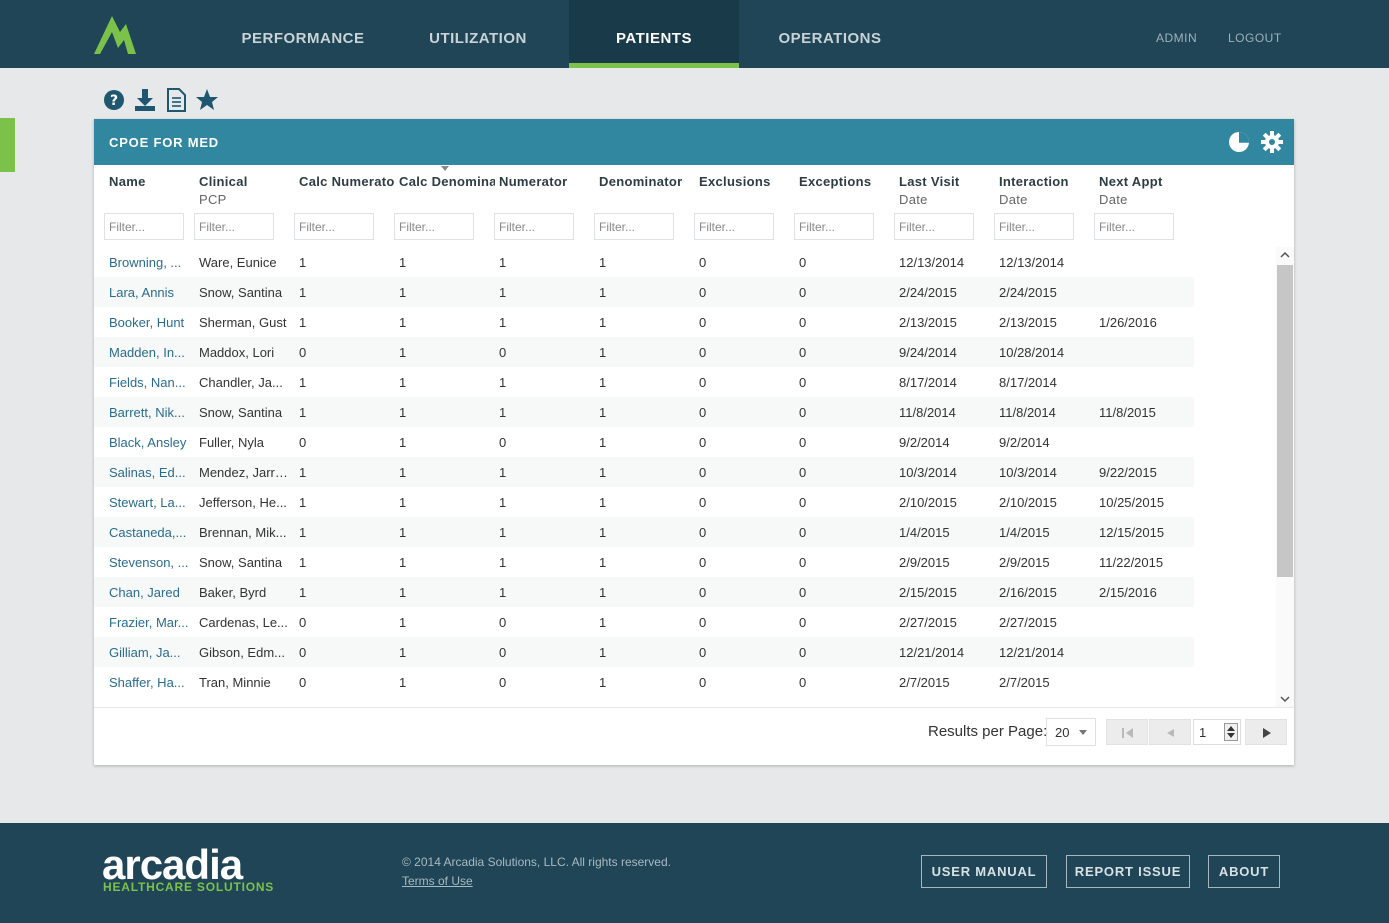 The height and width of the screenshot is (923, 1389). What do you see at coordinates (984, 871) in the screenshot?
I see `user-manual-button: USER MANUAL` at bounding box center [984, 871].